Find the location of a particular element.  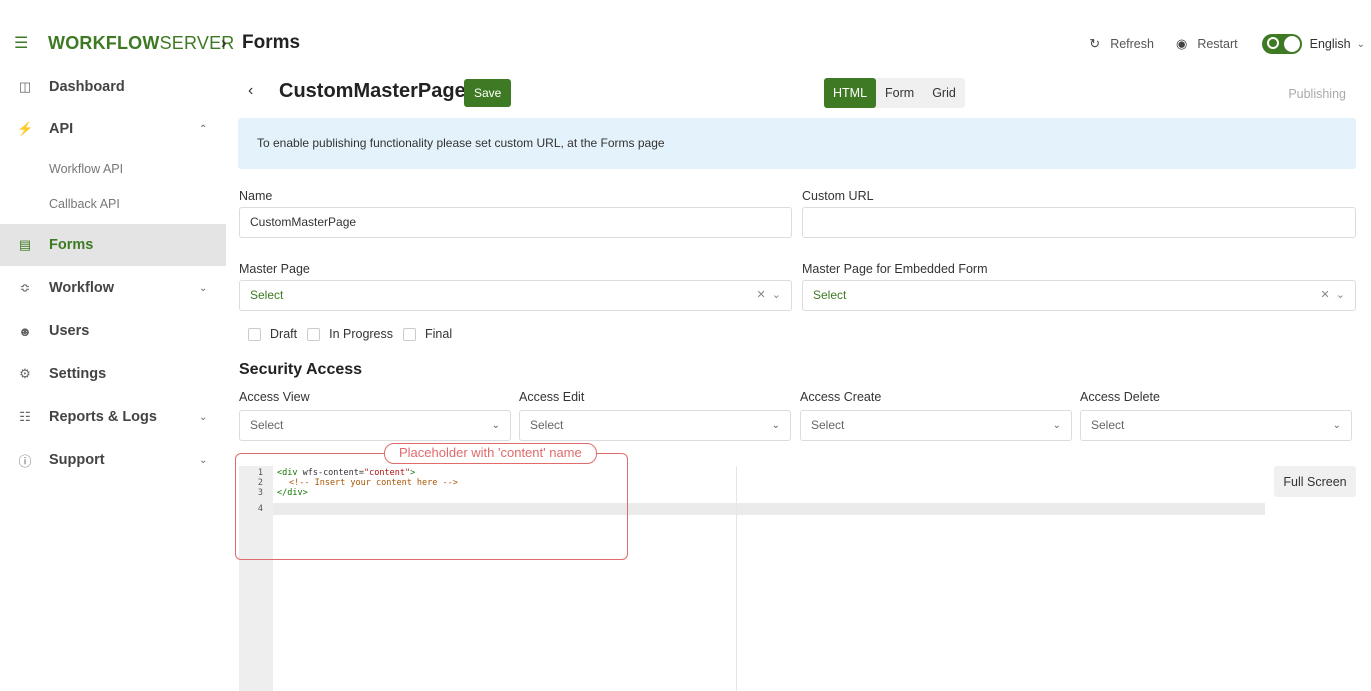

help-icon: ⓘ is located at coordinates (25, 461).